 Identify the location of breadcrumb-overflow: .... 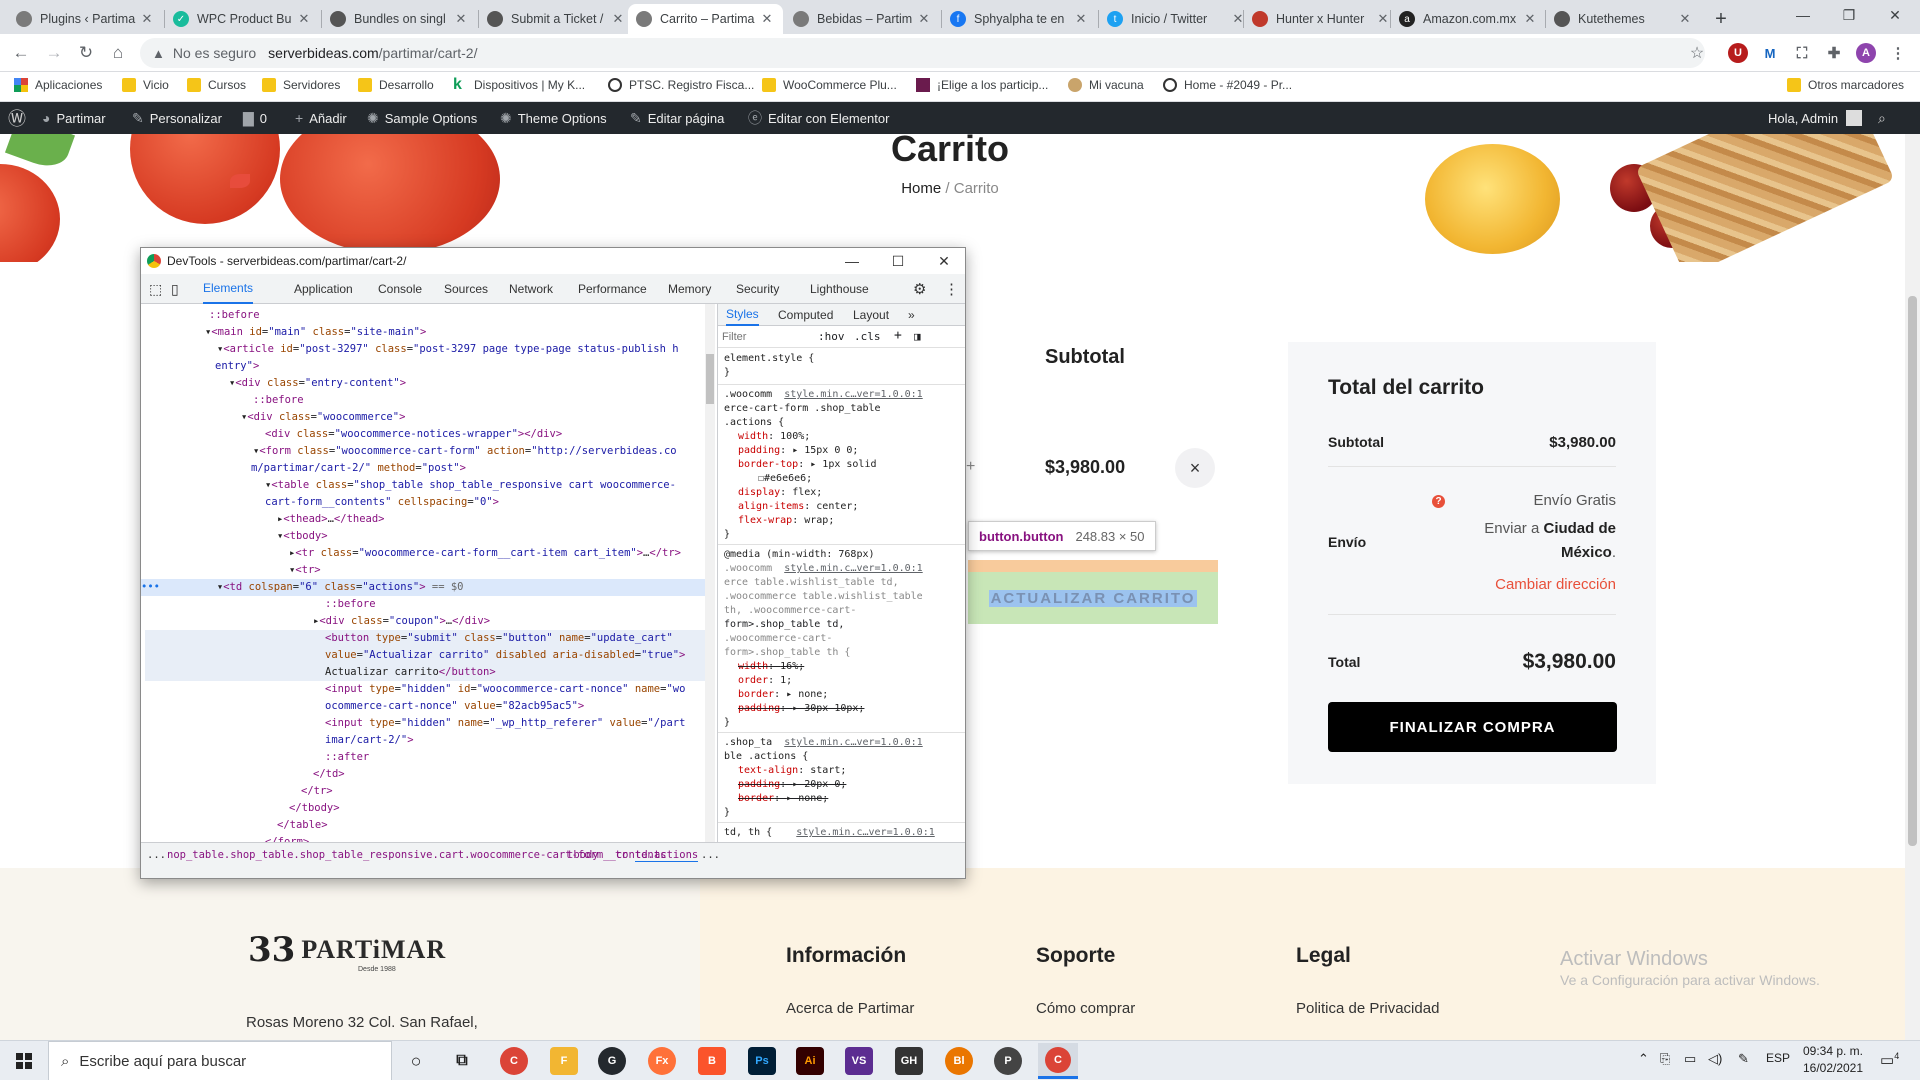
(156, 855).